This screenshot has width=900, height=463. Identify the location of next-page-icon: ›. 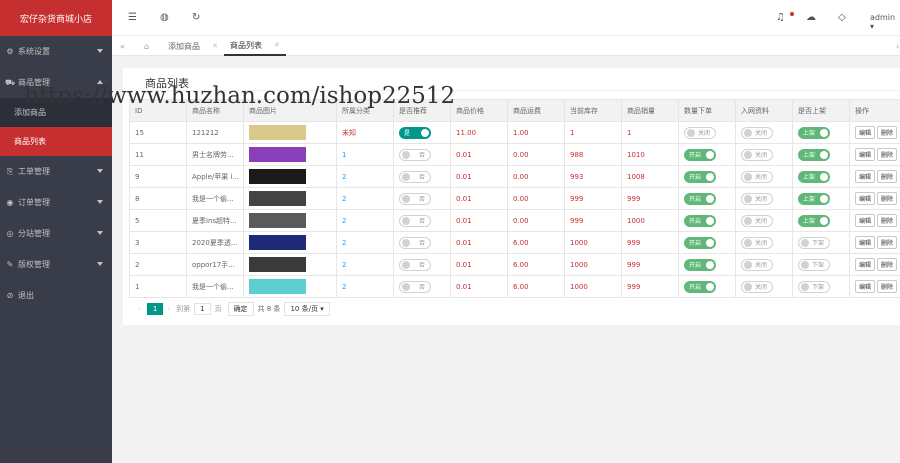
(168, 309).